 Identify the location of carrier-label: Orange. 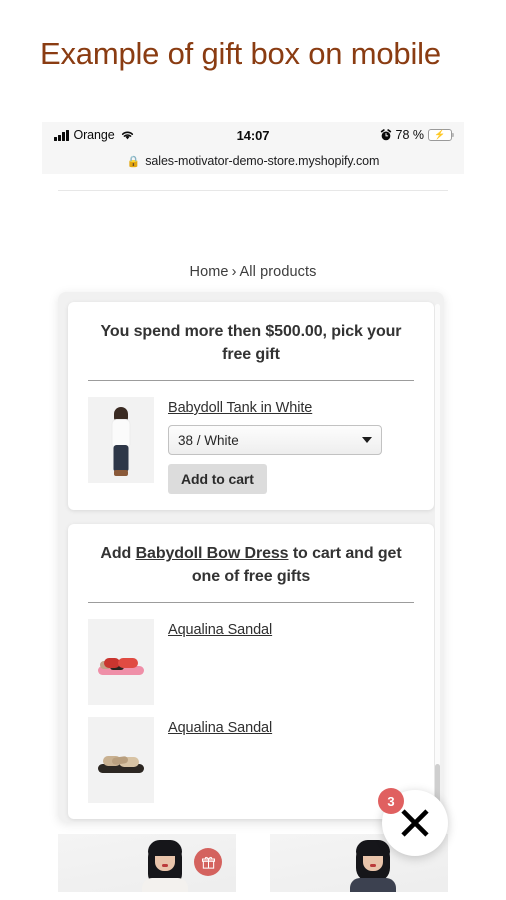
(94, 135).